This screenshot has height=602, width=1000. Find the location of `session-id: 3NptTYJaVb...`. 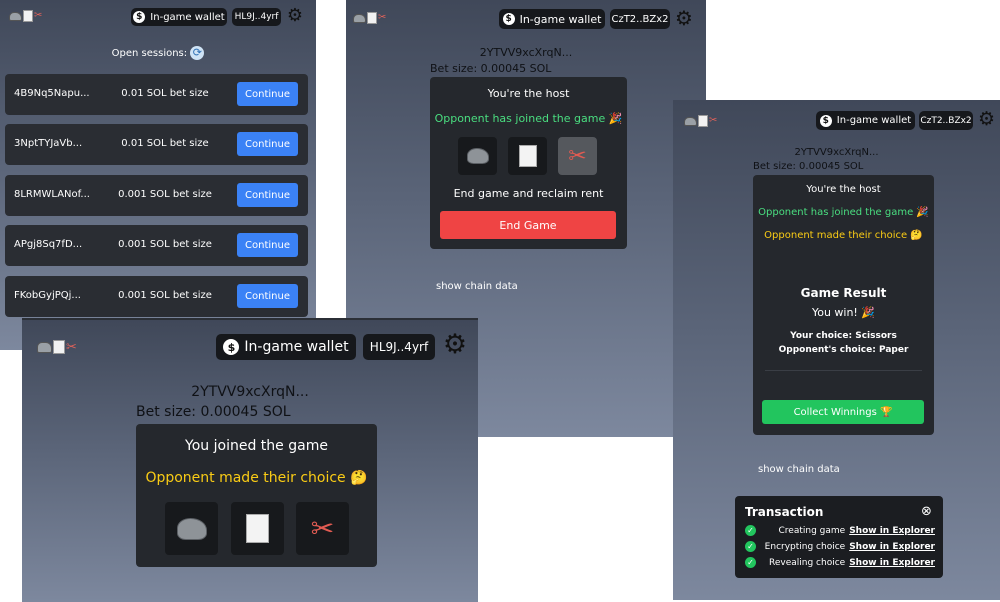

session-id: 3NptTYJaVb... is located at coordinates (48, 143).